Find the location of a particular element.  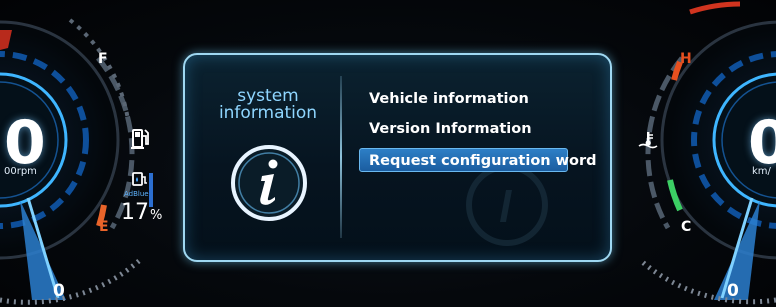

fuel-pump-icon is located at coordinates (140, 139).